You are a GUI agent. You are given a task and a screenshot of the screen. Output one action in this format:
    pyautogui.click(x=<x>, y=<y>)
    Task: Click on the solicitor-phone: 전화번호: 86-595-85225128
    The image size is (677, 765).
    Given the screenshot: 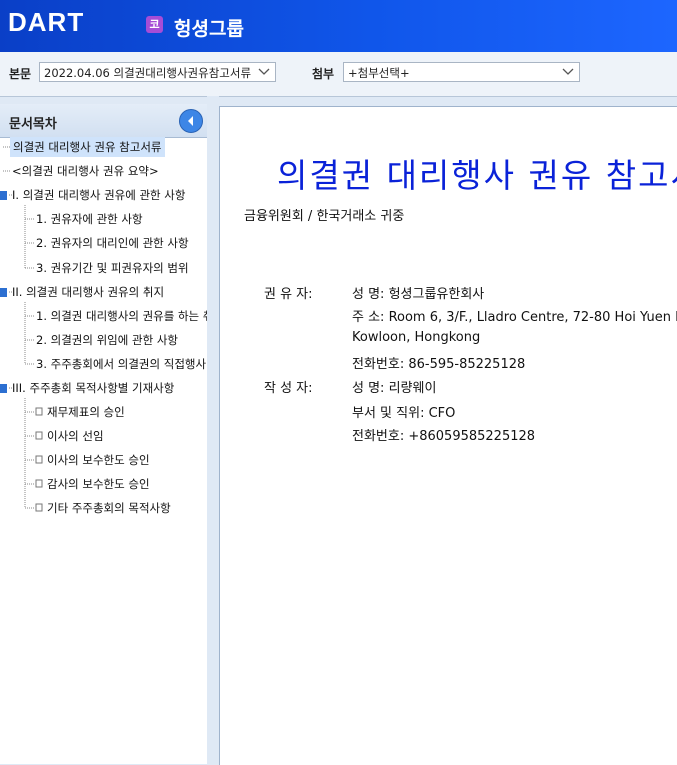 What is the action you would take?
    pyautogui.click(x=439, y=364)
    